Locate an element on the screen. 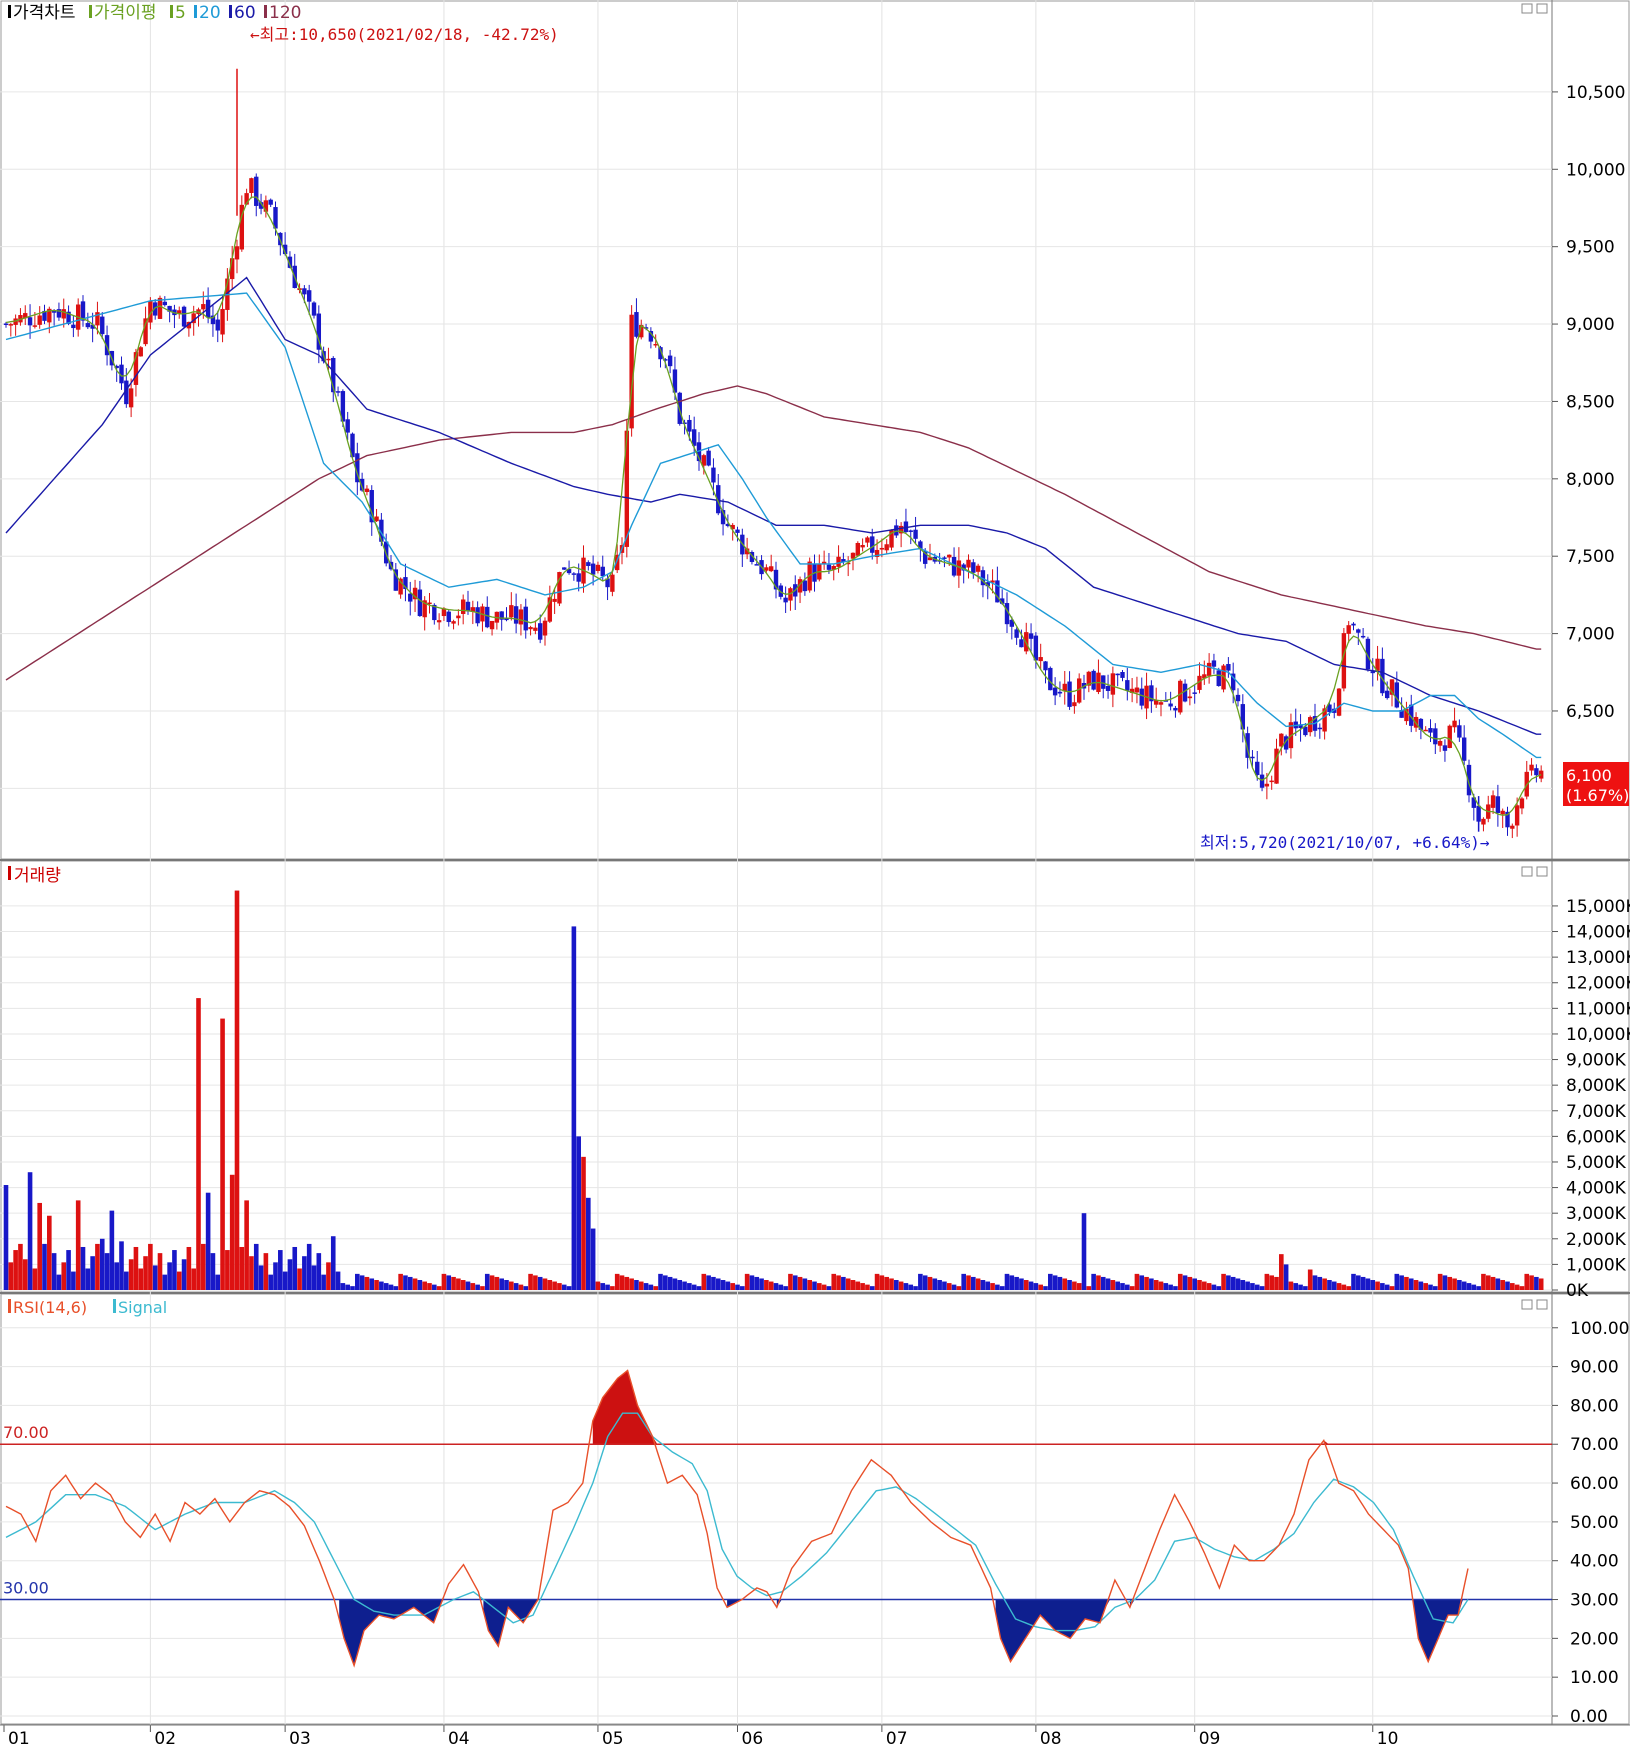  rsi-tick-label: 20.00 is located at coordinates (1594, 1639).